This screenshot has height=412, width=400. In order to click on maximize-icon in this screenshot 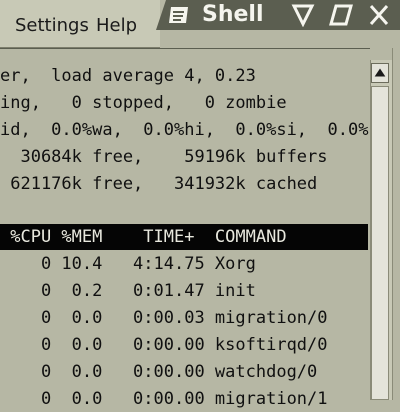, I will do `click(341, 15)`.